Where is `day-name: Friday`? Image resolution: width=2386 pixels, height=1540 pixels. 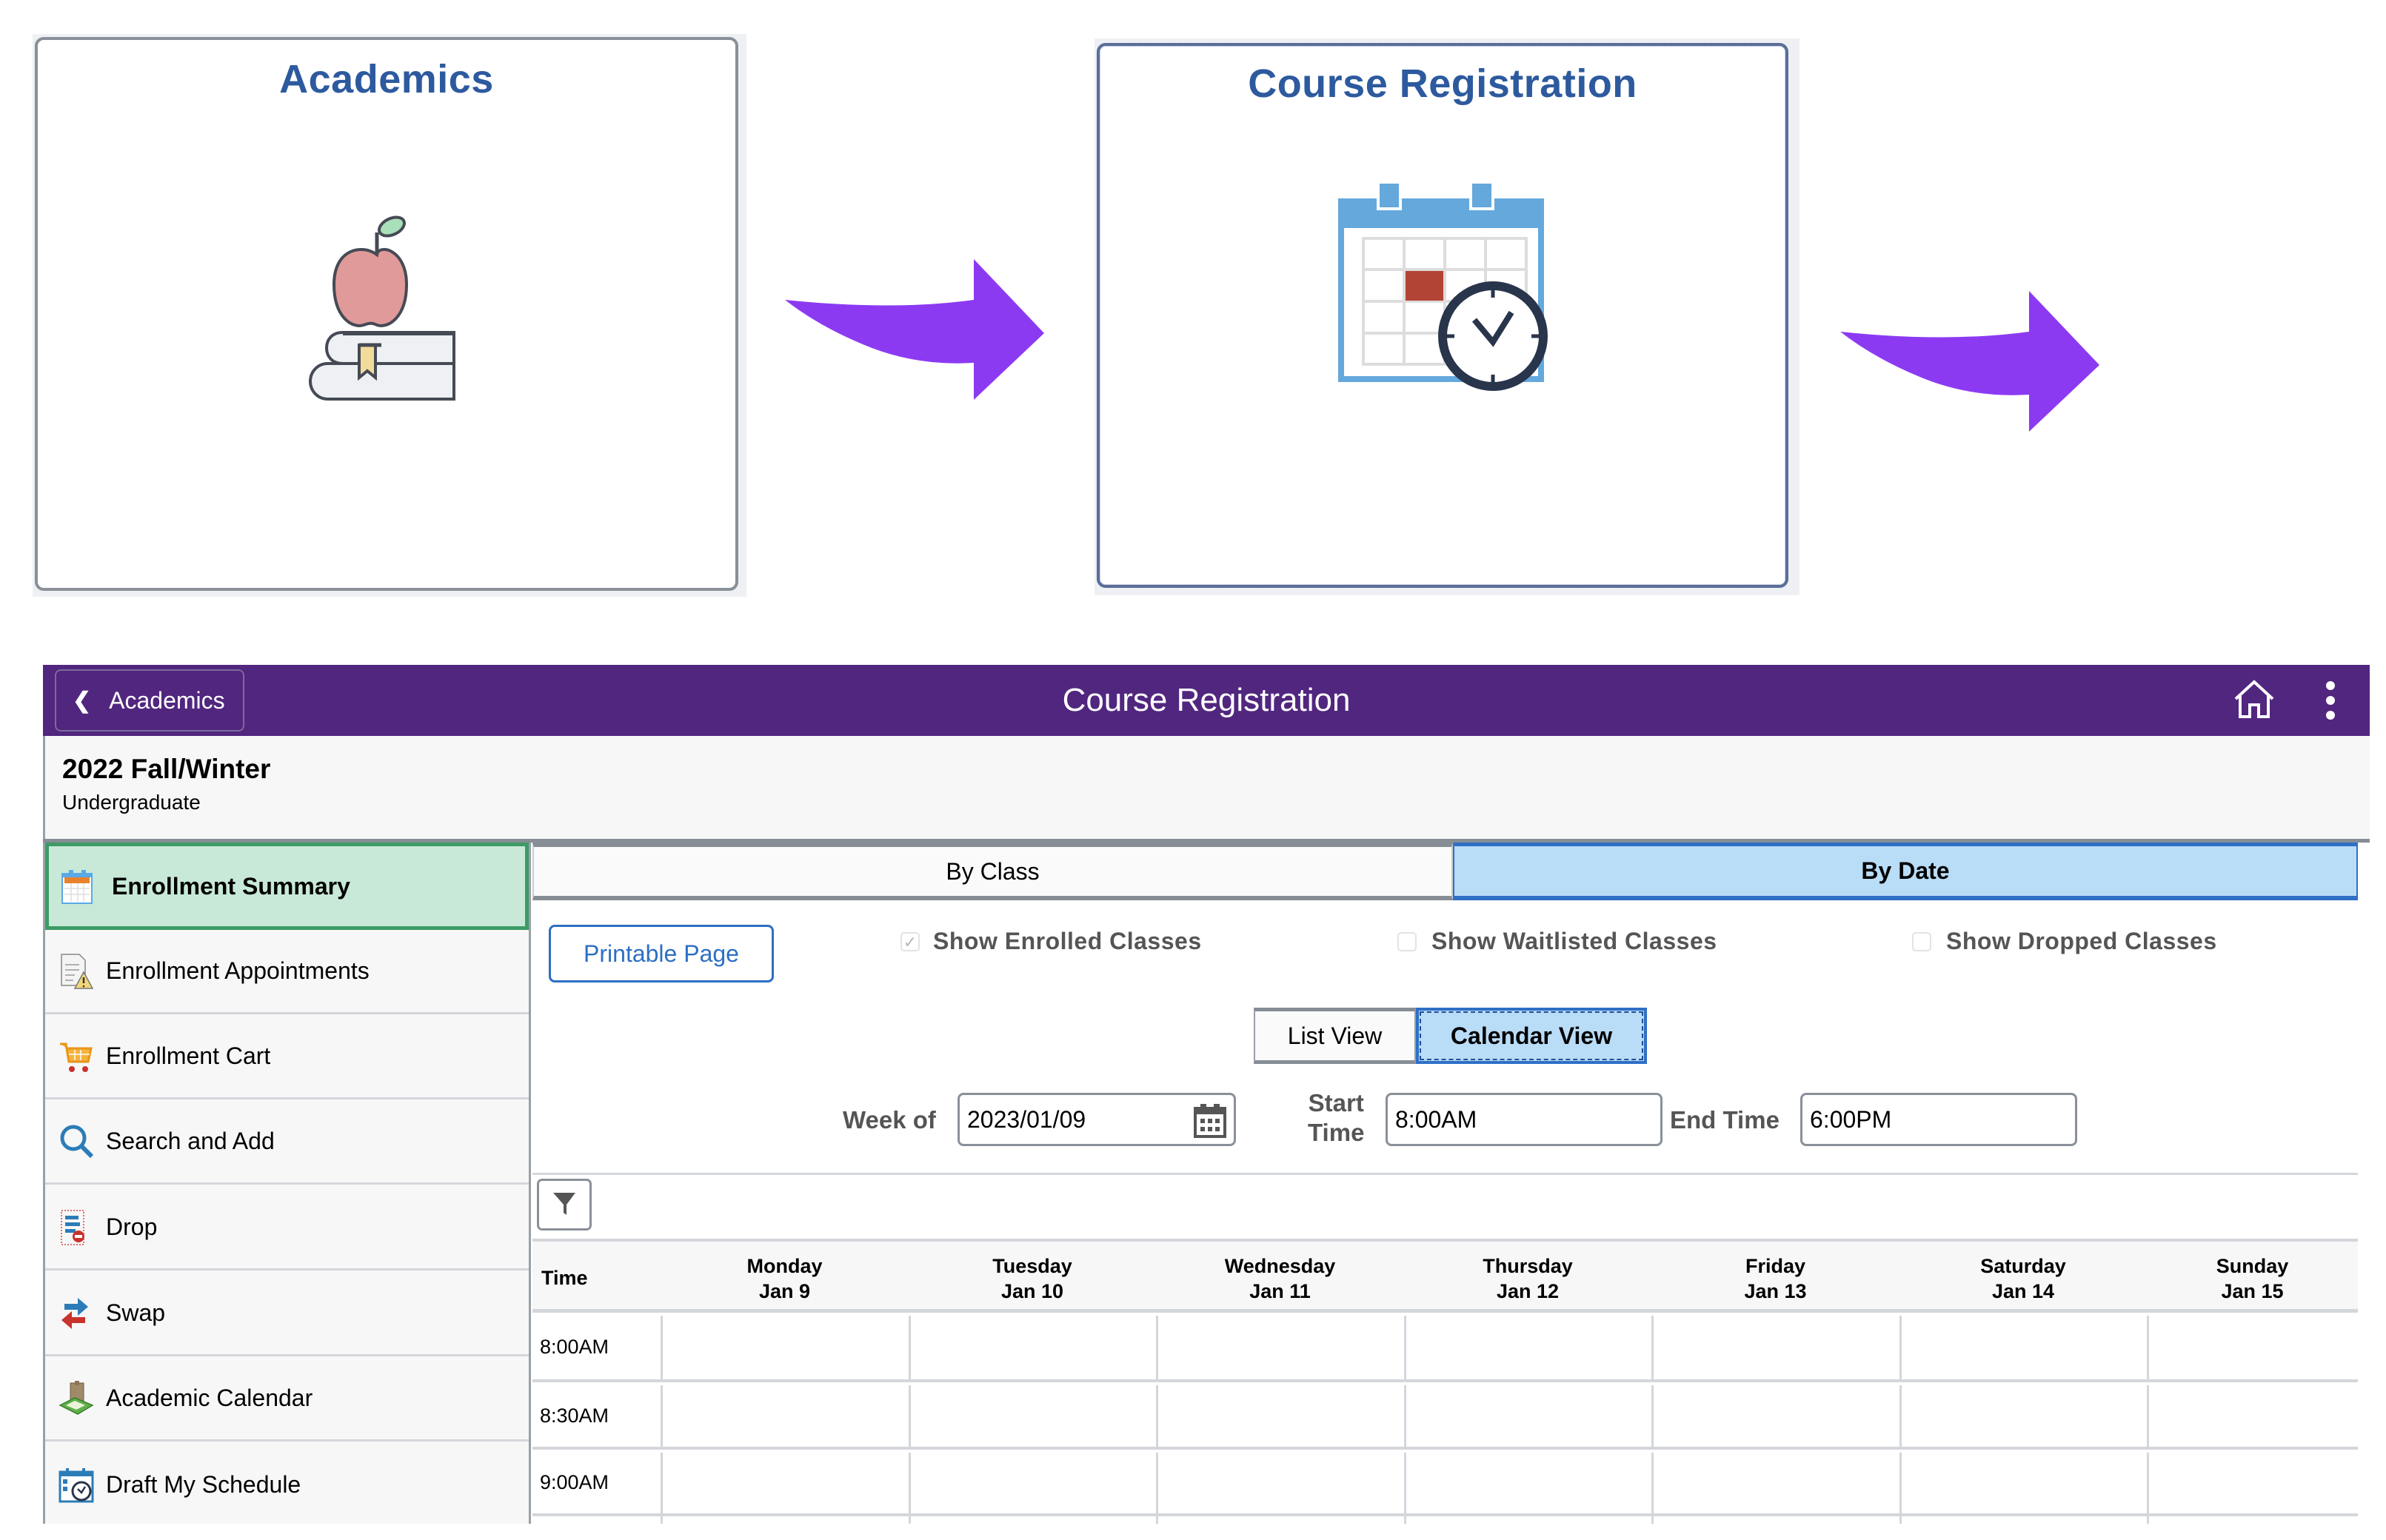
day-name: Friday is located at coordinates (1776, 1266).